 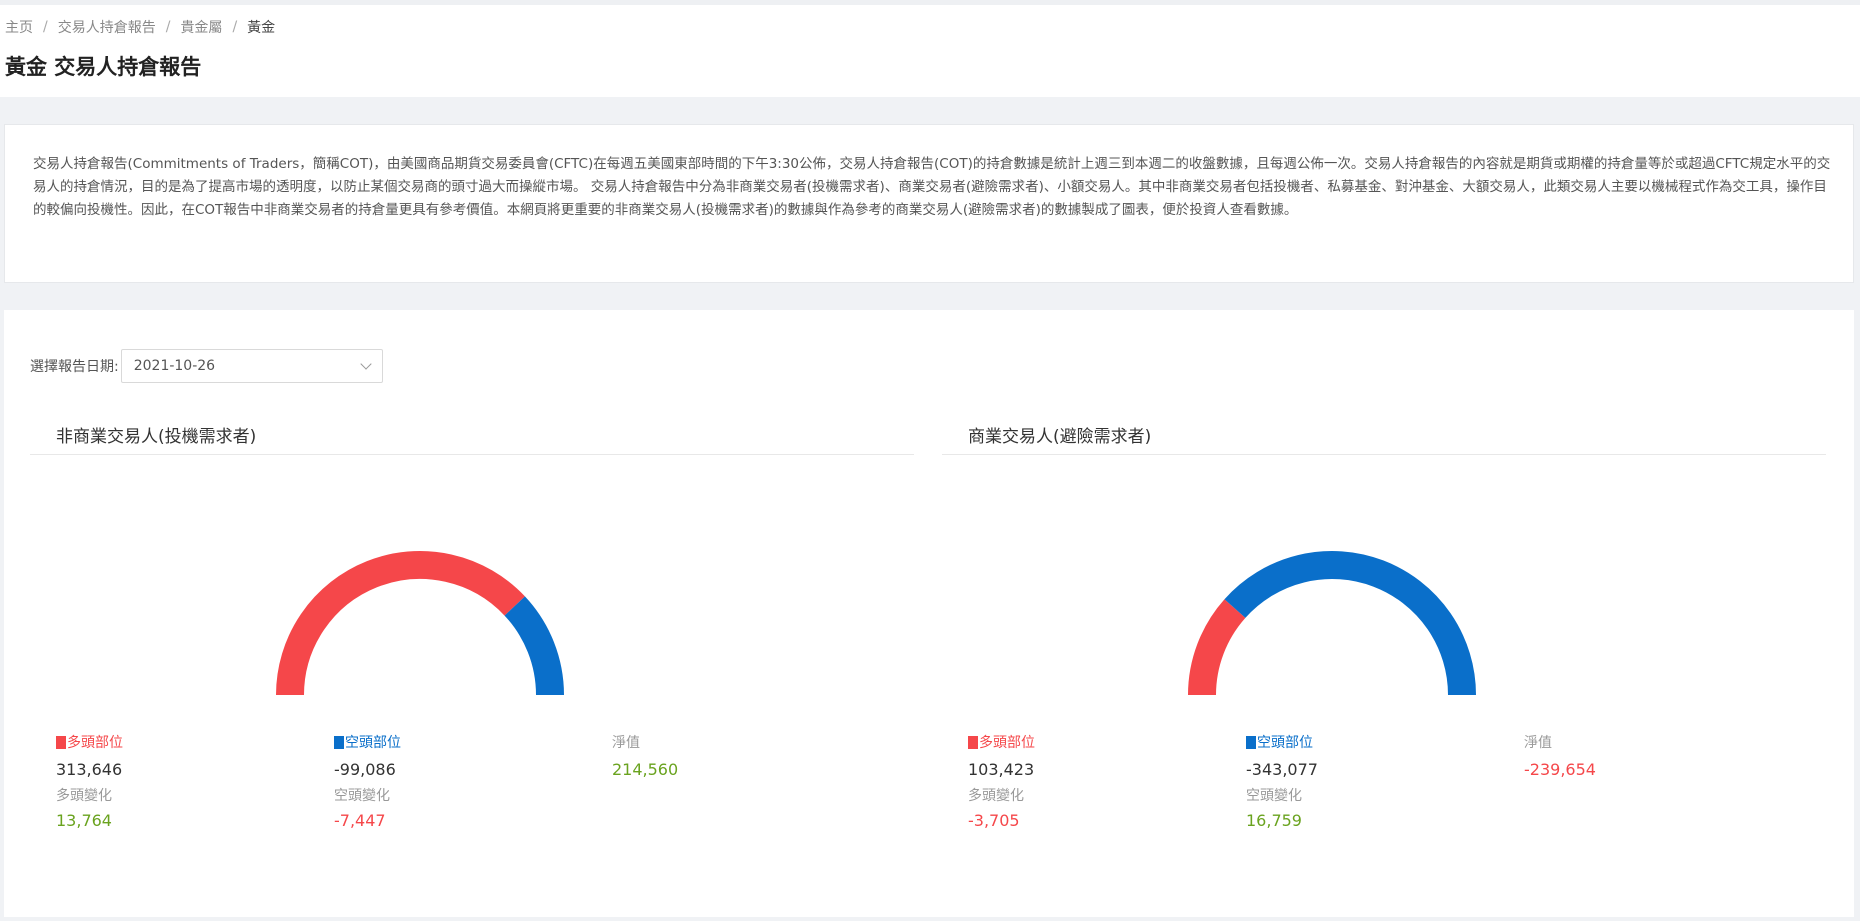 What do you see at coordinates (156, 437) in the screenshot?
I see `panel-title: 非商業交易人(投機需求者)` at bounding box center [156, 437].